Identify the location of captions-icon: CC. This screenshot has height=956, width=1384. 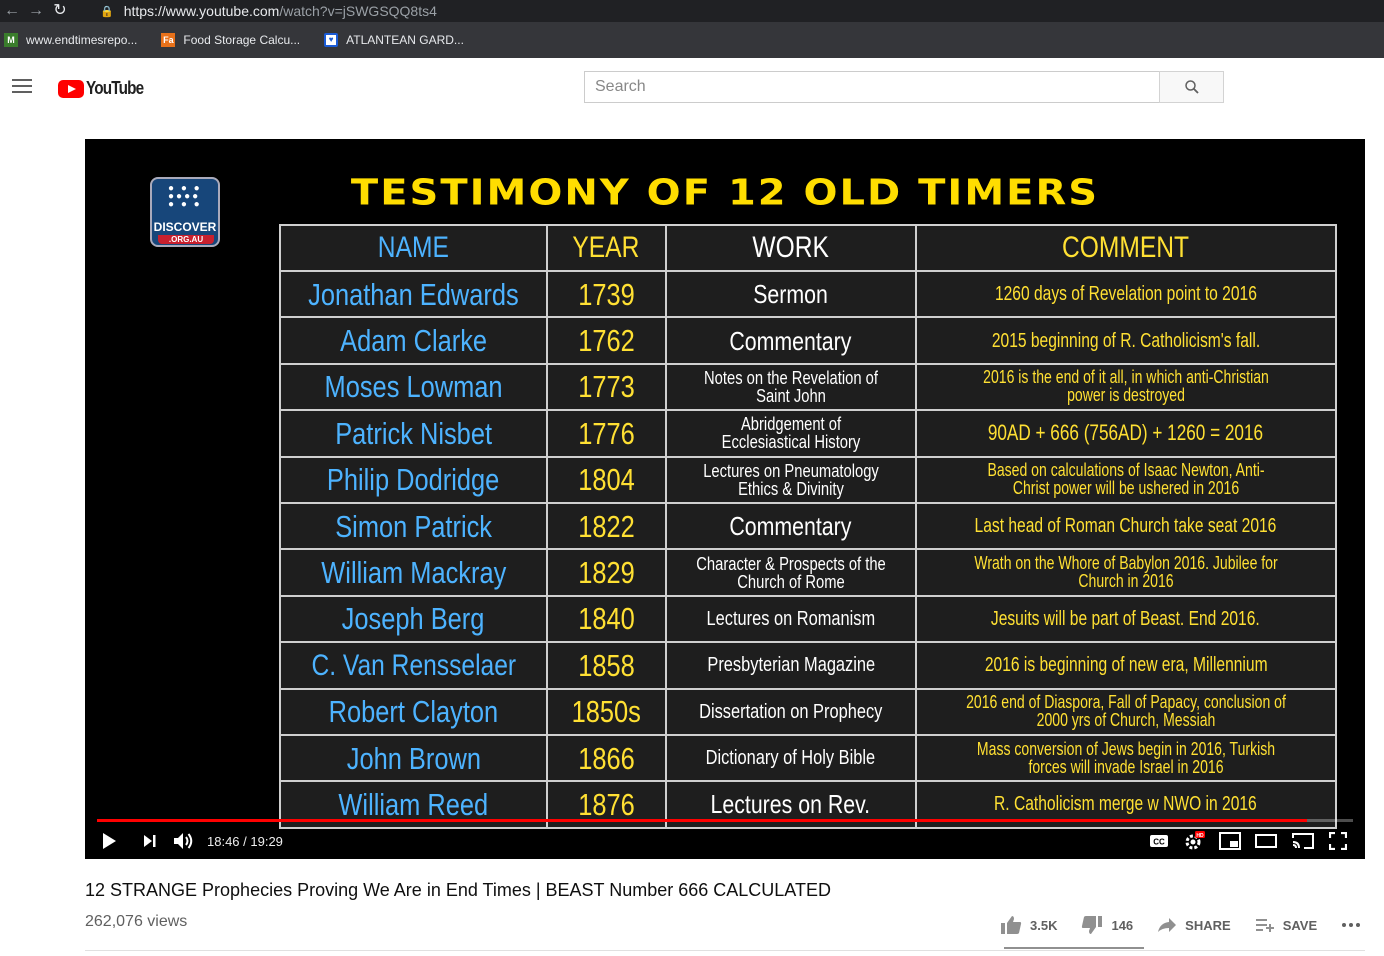
(1159, 841).